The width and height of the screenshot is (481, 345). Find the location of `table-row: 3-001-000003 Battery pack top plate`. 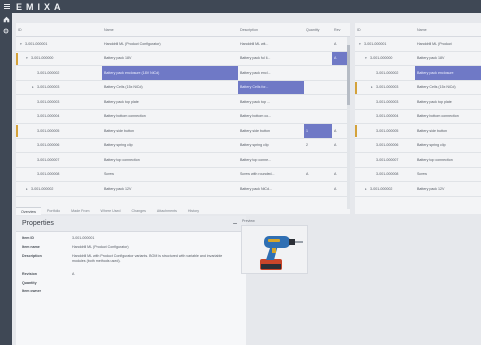

table-row: 3-001-000003 Battery pack top plate is located at coordinates (418, 102).